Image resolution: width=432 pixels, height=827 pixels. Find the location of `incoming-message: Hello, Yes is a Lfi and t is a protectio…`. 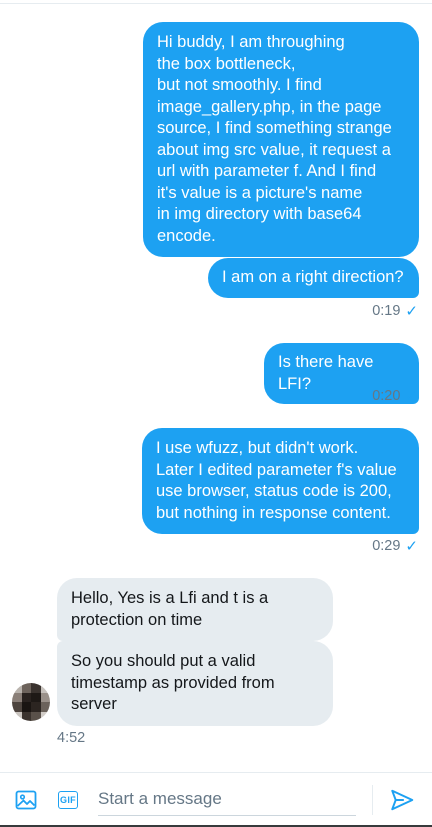

incoming-message: Hello, Yes is a Lfi and t is a protectio… is located at coordinates (195, 609).